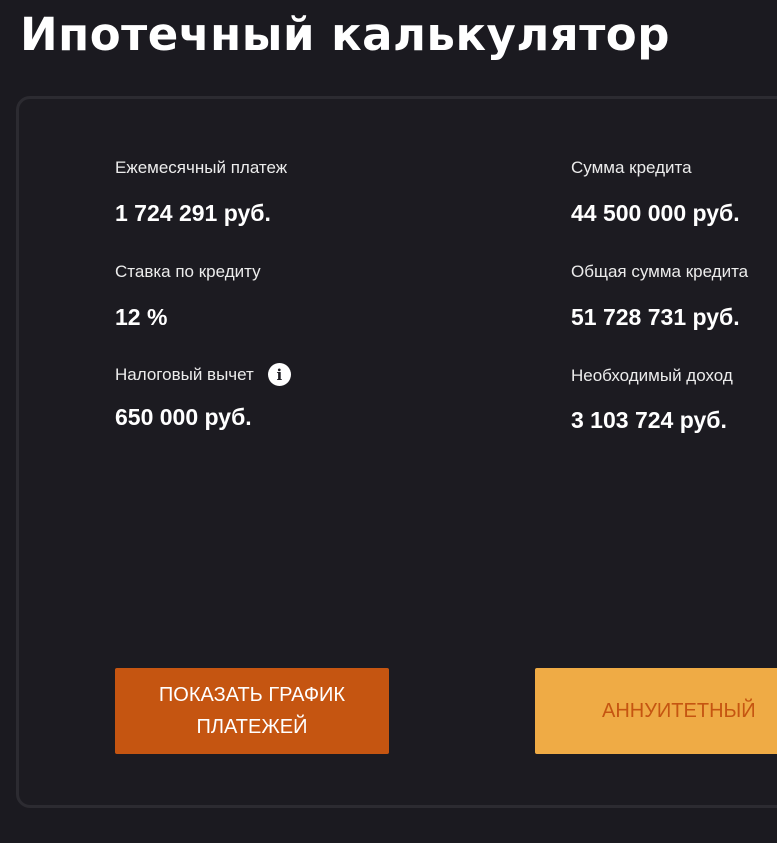  Describe the element at coordinates (183, 417) in the screenshot. I see `tax-deduction-value: 650 000 руб.` at that location.